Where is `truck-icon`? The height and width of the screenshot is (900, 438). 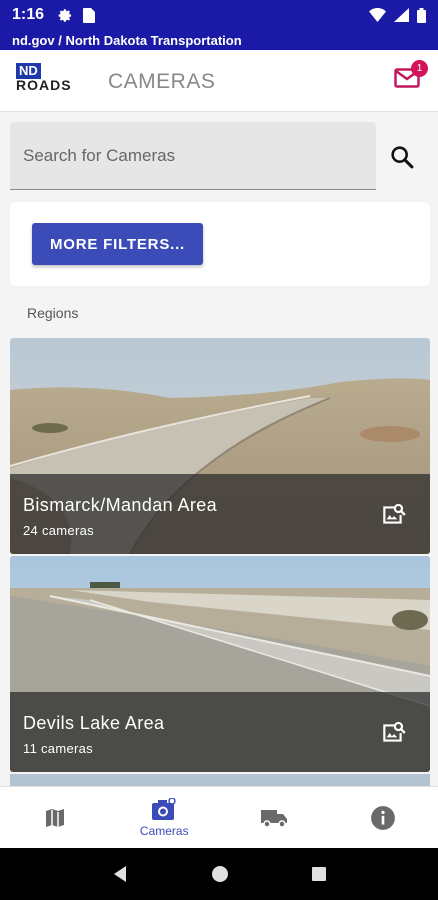
truck-icon is located at coordinates (273, 818).